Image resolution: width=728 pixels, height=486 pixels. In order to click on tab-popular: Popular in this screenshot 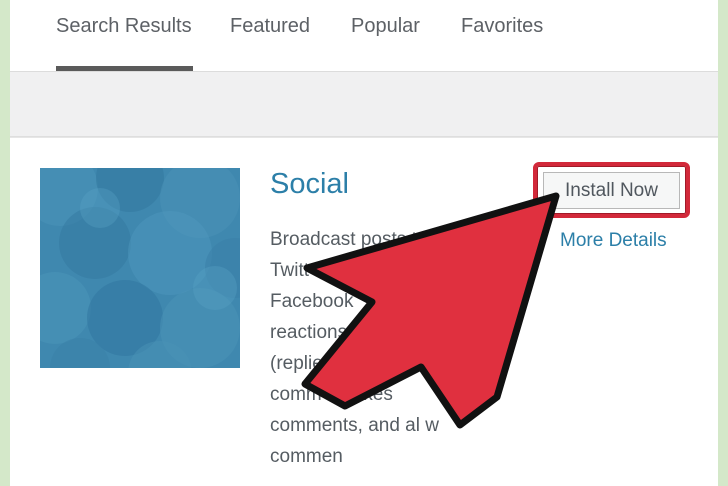, I will do `click(385, 26)`.